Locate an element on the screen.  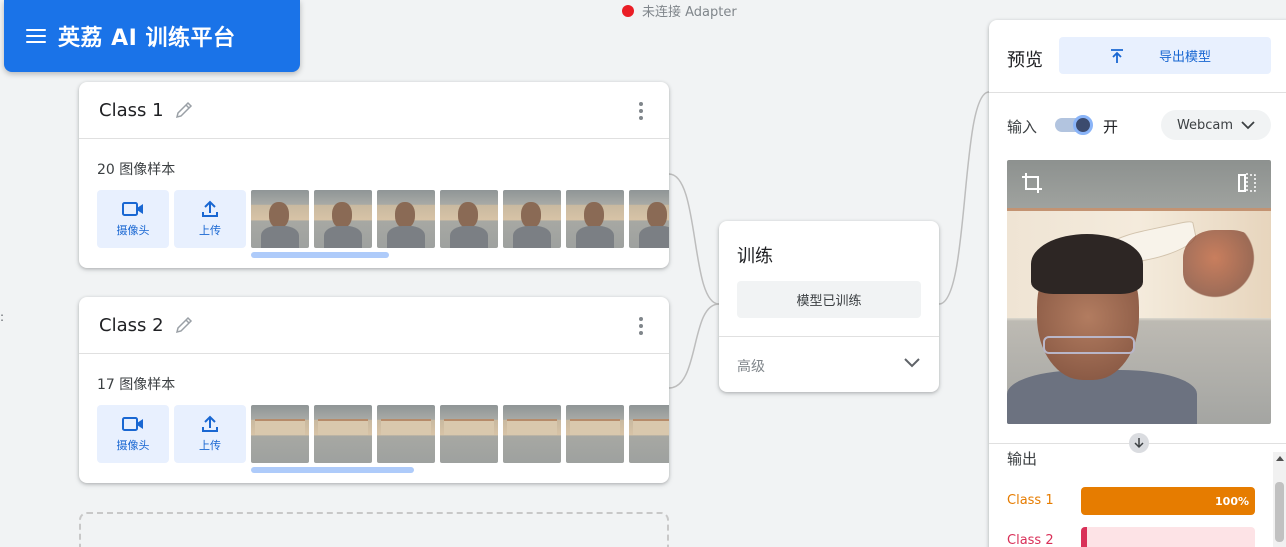
class-card-header: Class 1 is located at coordinates (374, 110).